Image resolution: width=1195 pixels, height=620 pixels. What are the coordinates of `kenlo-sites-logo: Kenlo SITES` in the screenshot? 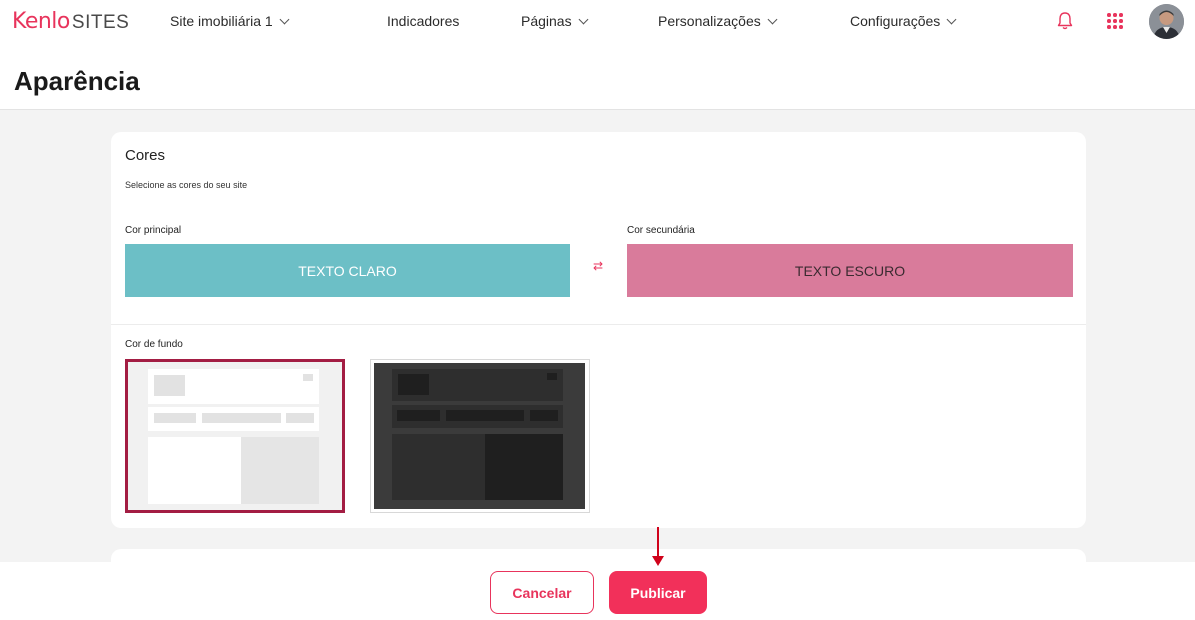 It's located at (70, 21).